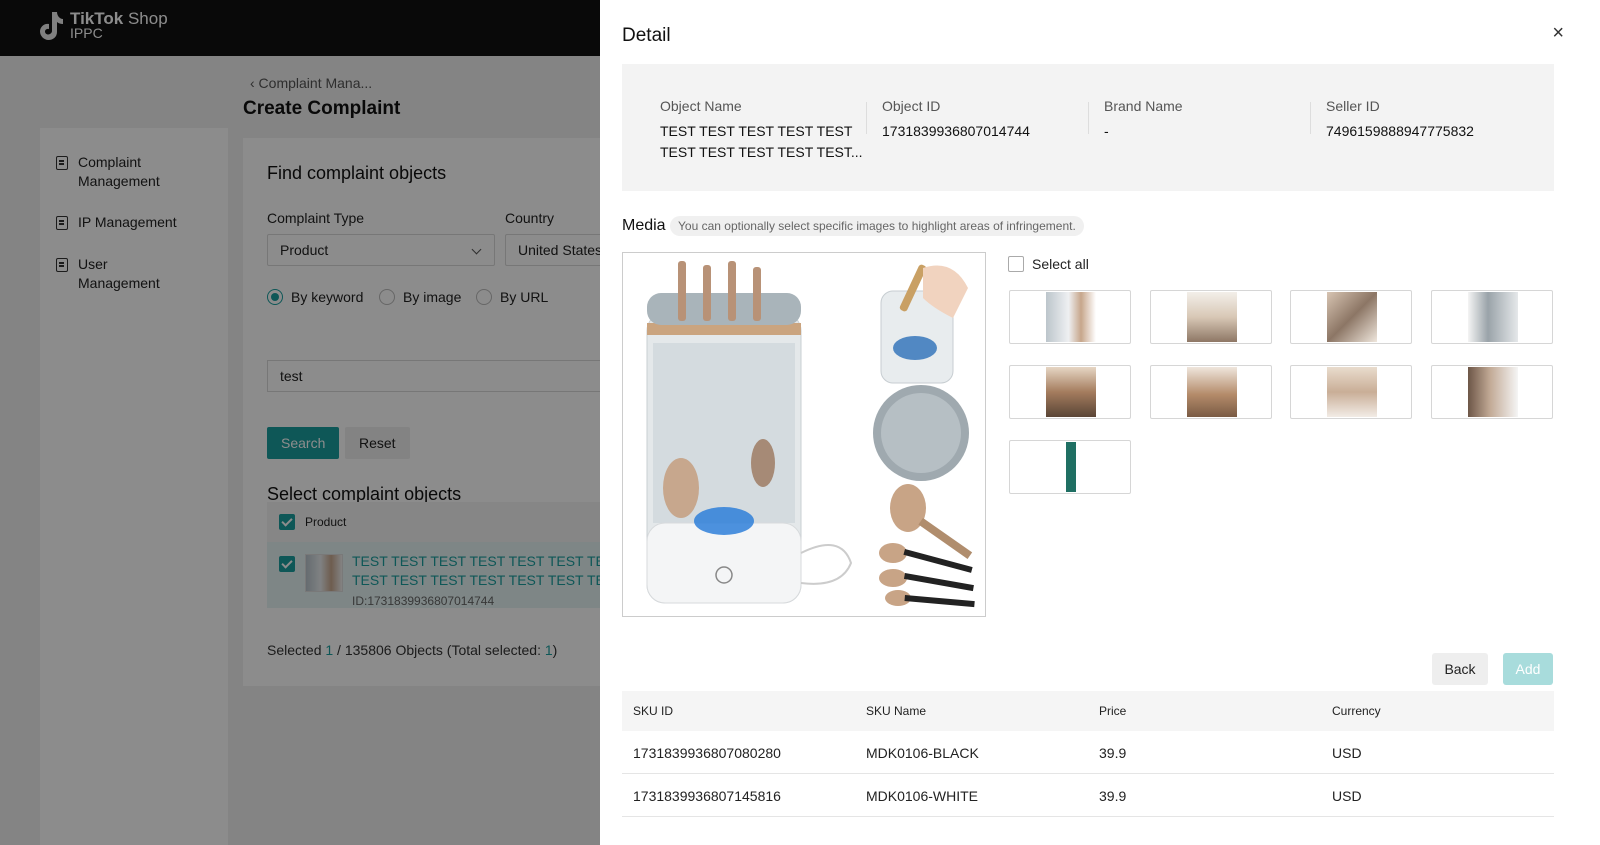 The height and width of the screenshot is (845, 1600). Describe the element at coordinates (1143, 120) in the screenshot. I see `brand-field: Brand Name -` at that location.